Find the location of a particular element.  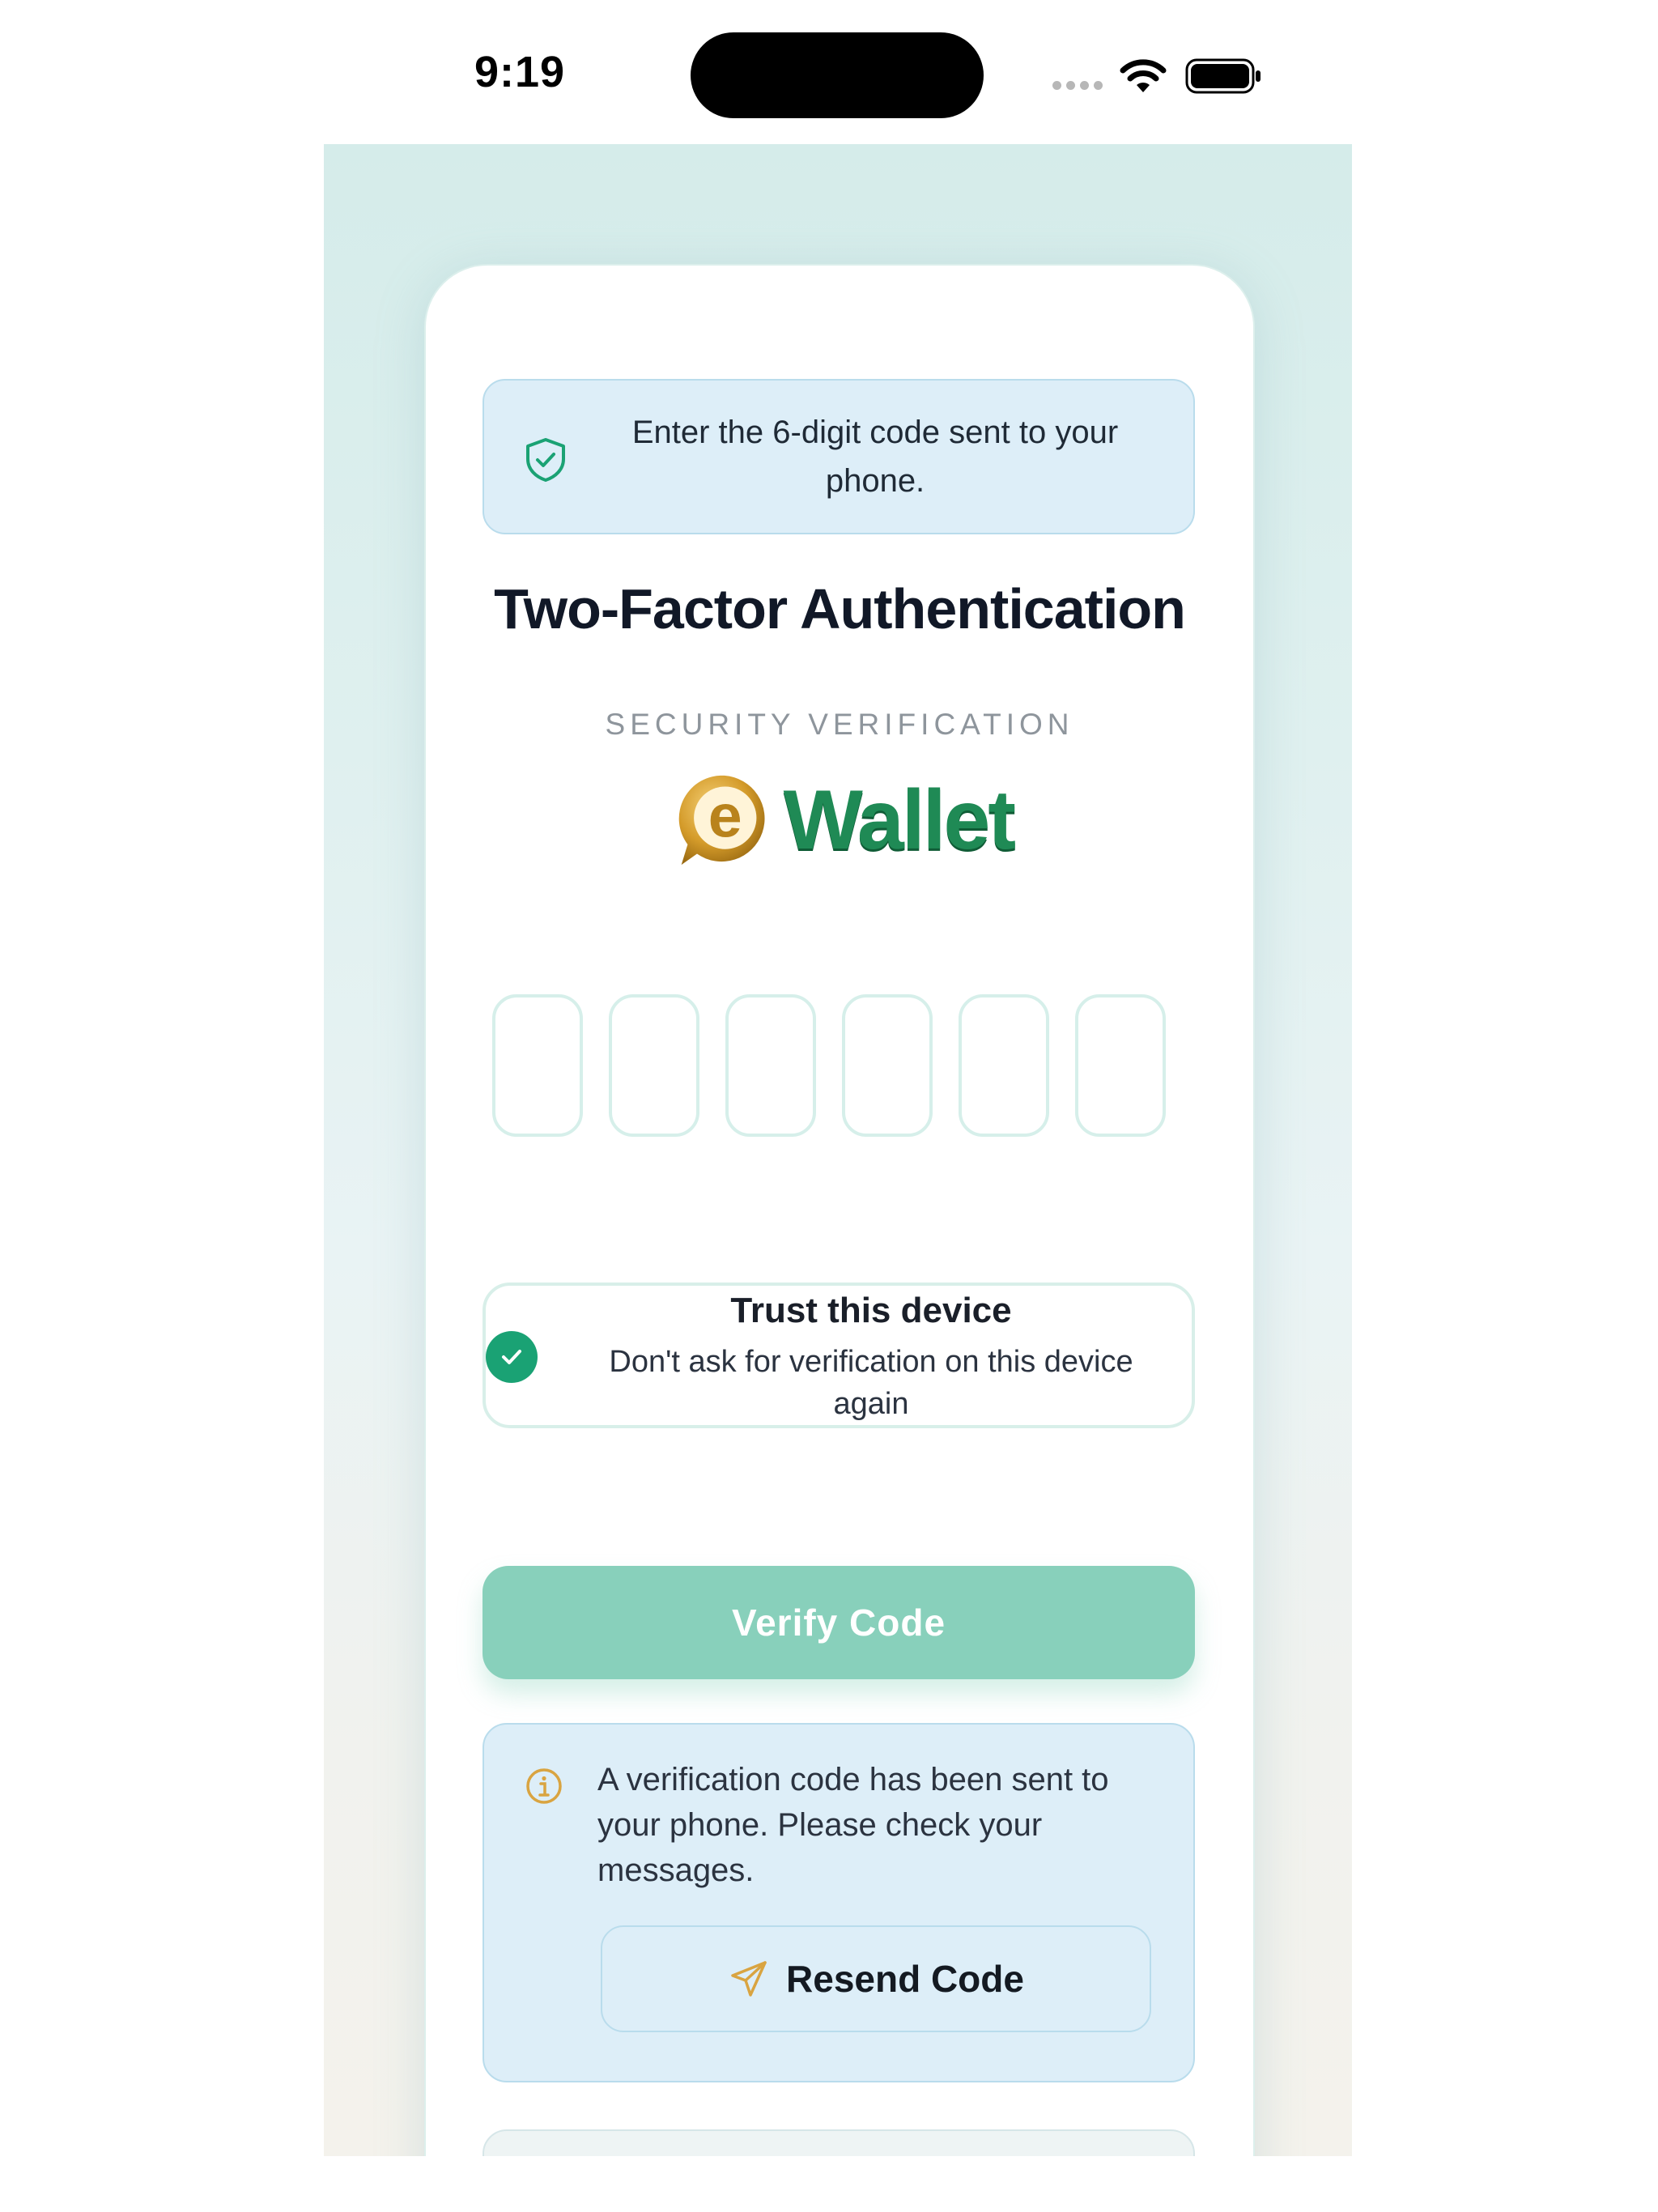

cellular-signal-icon is located at coordinates (1077, 86).